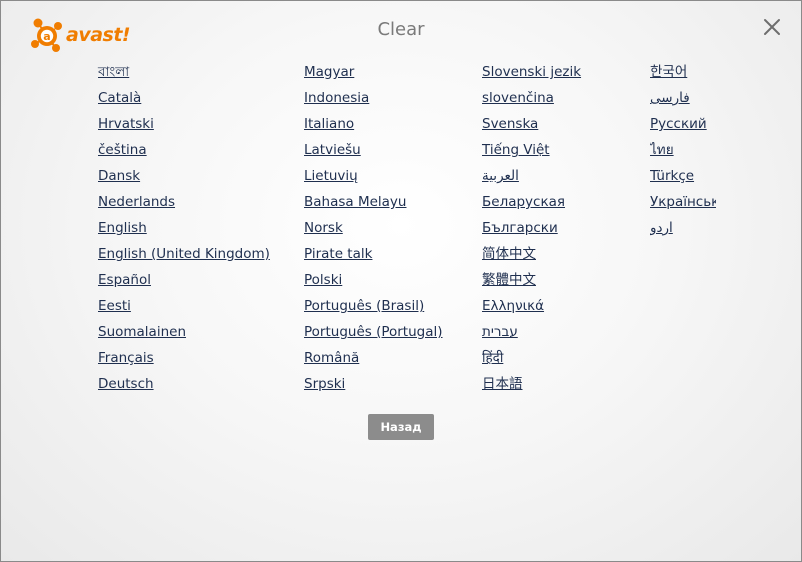 The width and height of the screenshot is (802, 562). Describe the element at coordinates (218, 283) in the screenshot. I see `language-link: Español` at that location.